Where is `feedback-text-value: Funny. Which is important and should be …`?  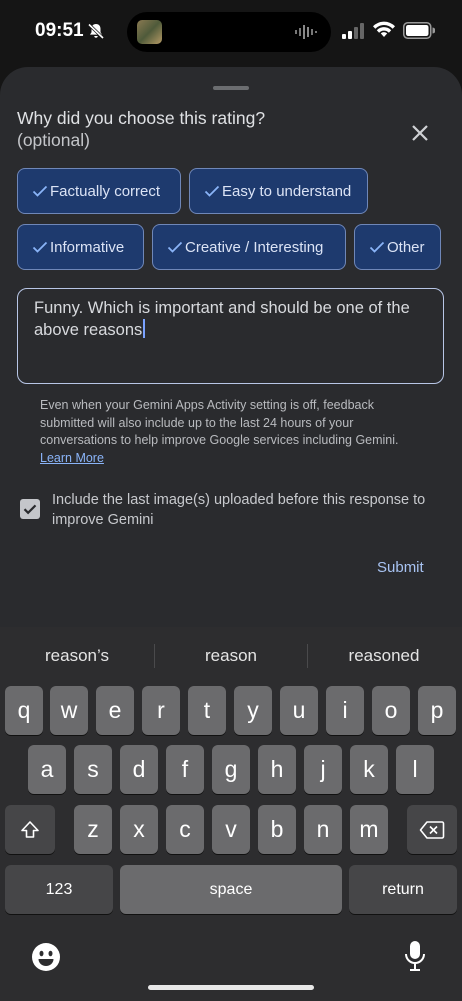 feedback-text-value: Funny. Which is important and should be … is located at coordinates (222, 319).